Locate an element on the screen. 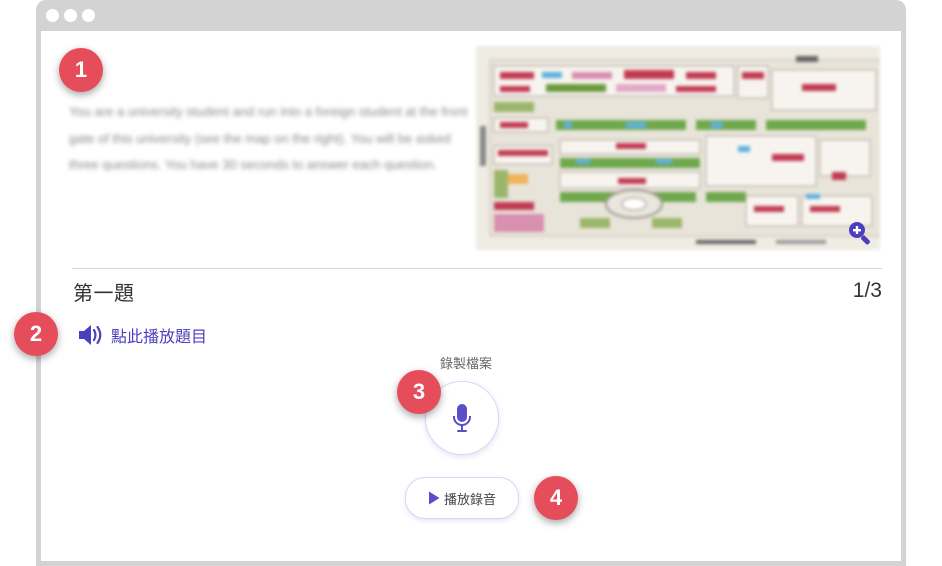  section-divider is located at coordinates (477, 268).